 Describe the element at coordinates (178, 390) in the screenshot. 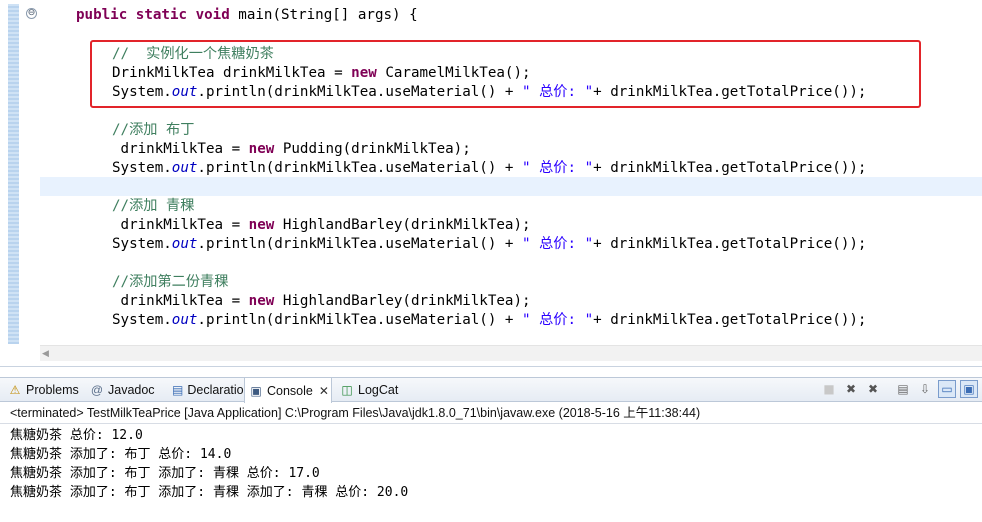

I see `declaration-icon: ▤` at that location.